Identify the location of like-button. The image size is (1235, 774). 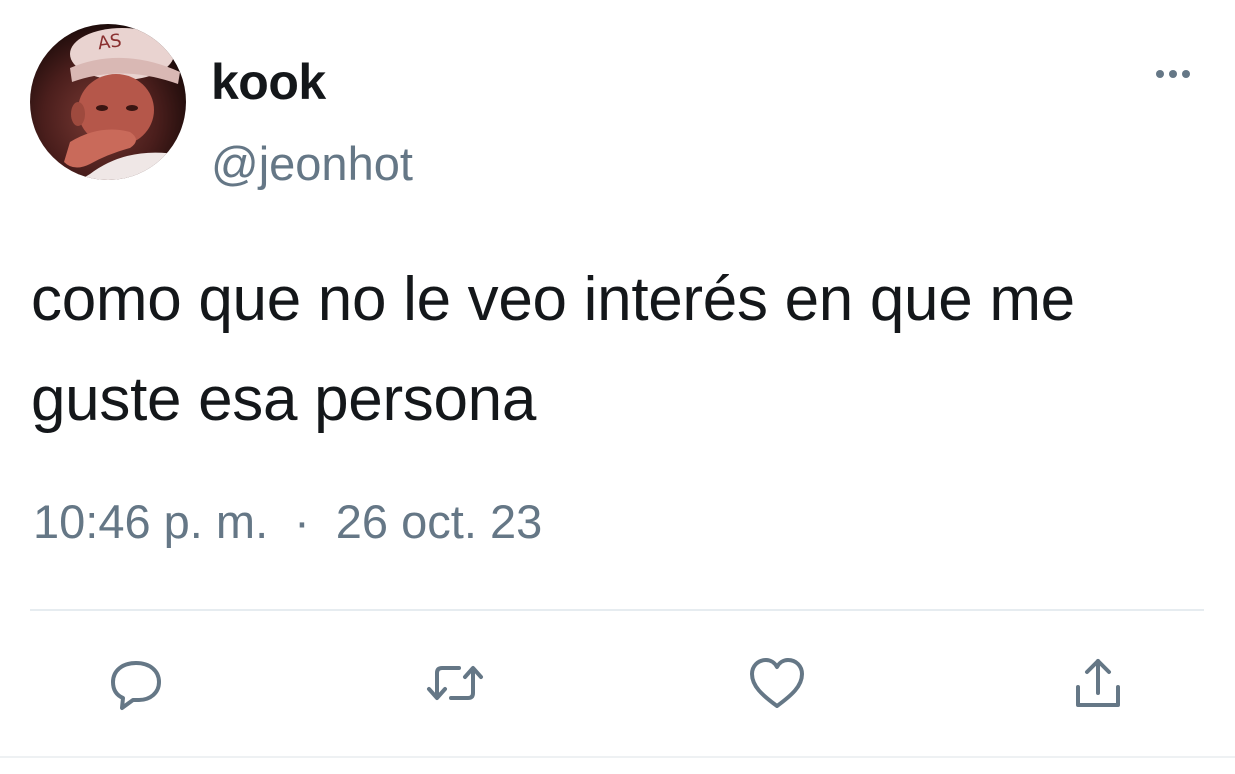
(777, 683).